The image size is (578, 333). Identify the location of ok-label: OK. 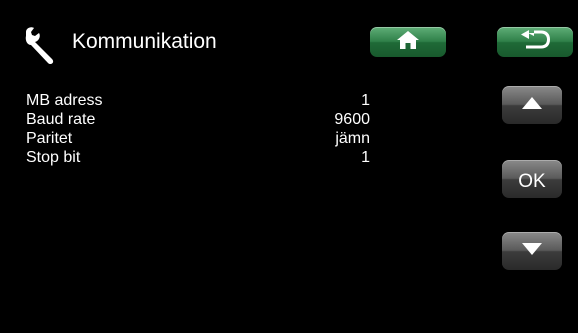
(532, 181).